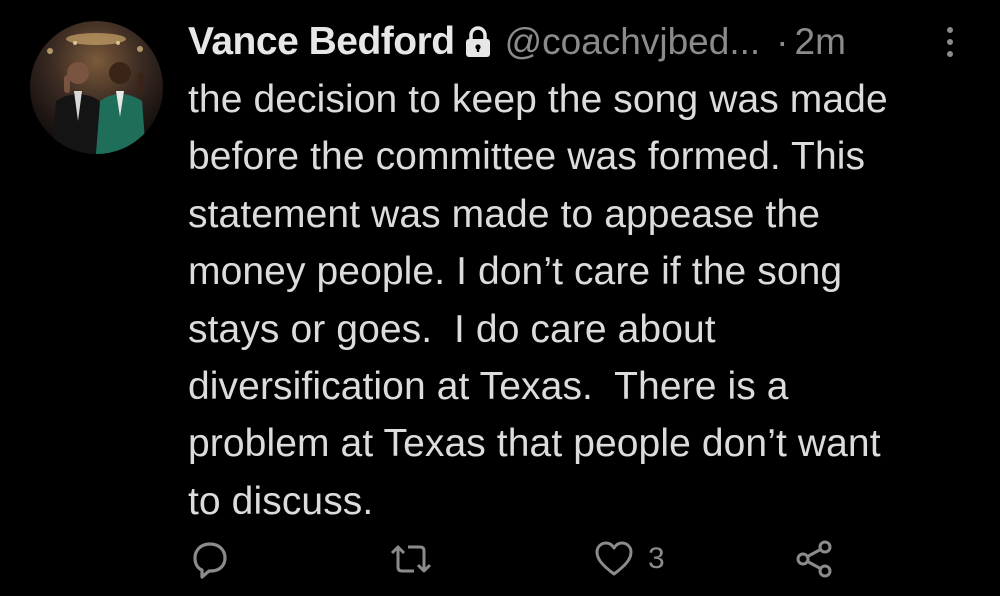 The image size is (1000, 596). What do you see at coordinates (488, 387) in the screenshot?
I see `tweet-text-line: diversification at Texas. There is a` at bounding box center [488, 387].